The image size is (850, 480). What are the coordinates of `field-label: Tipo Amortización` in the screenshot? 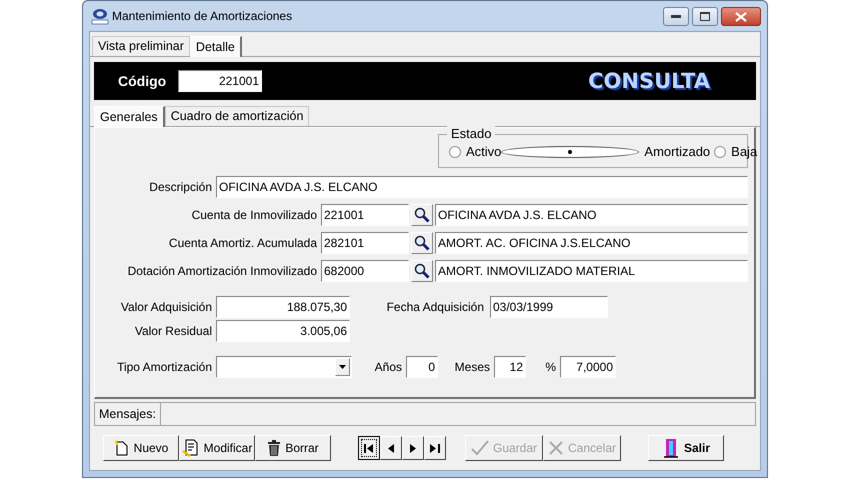 It's located at (164, 367).